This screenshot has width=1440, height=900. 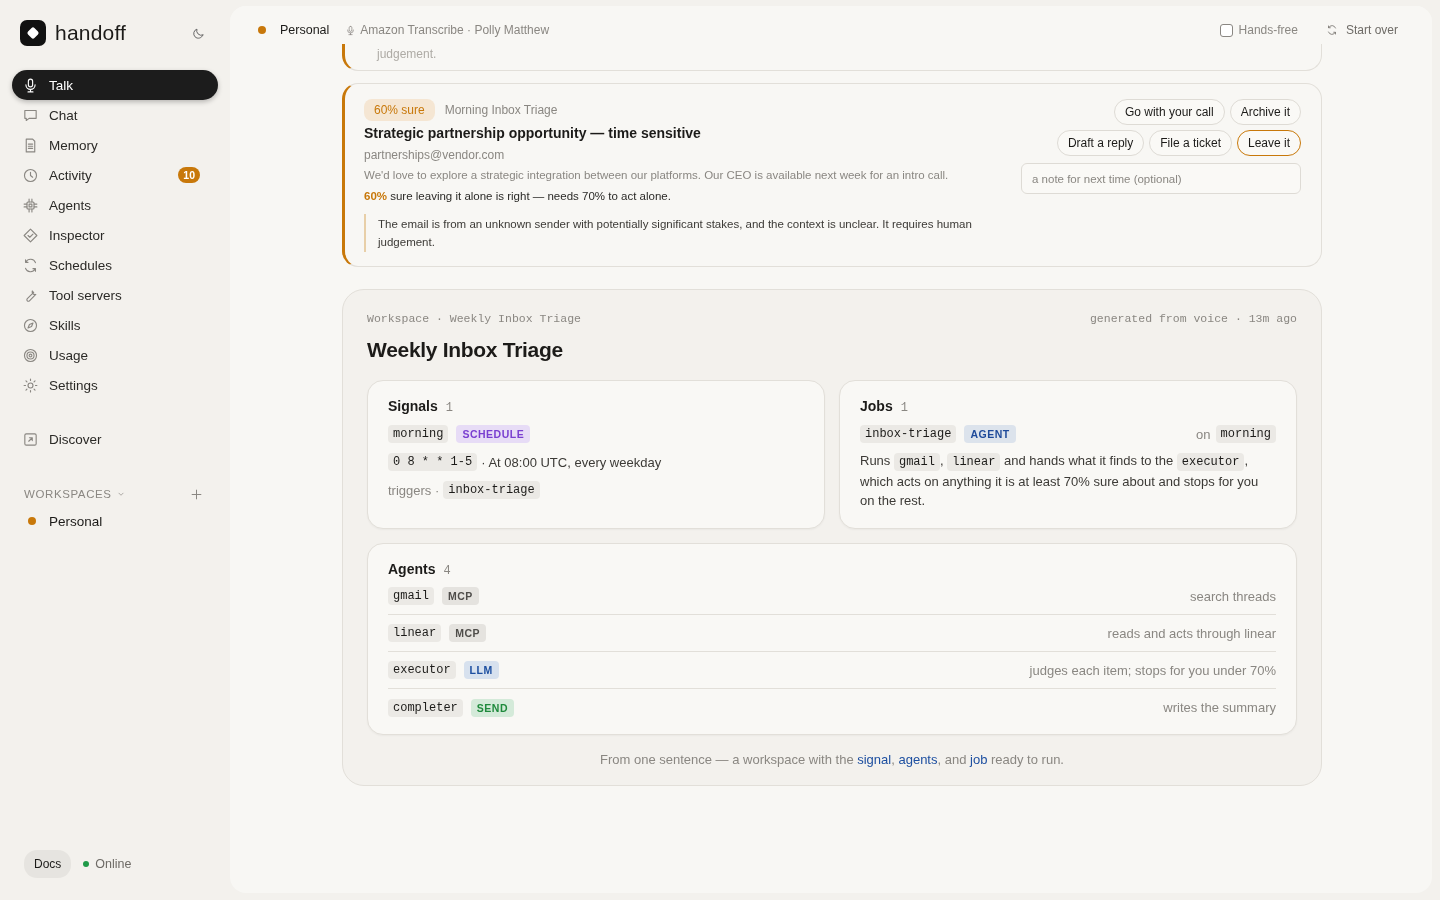 What do you see at coordinates (422, 670) in the screenshot?
I see `agent-name: executor` at bounding box center [422, 670].